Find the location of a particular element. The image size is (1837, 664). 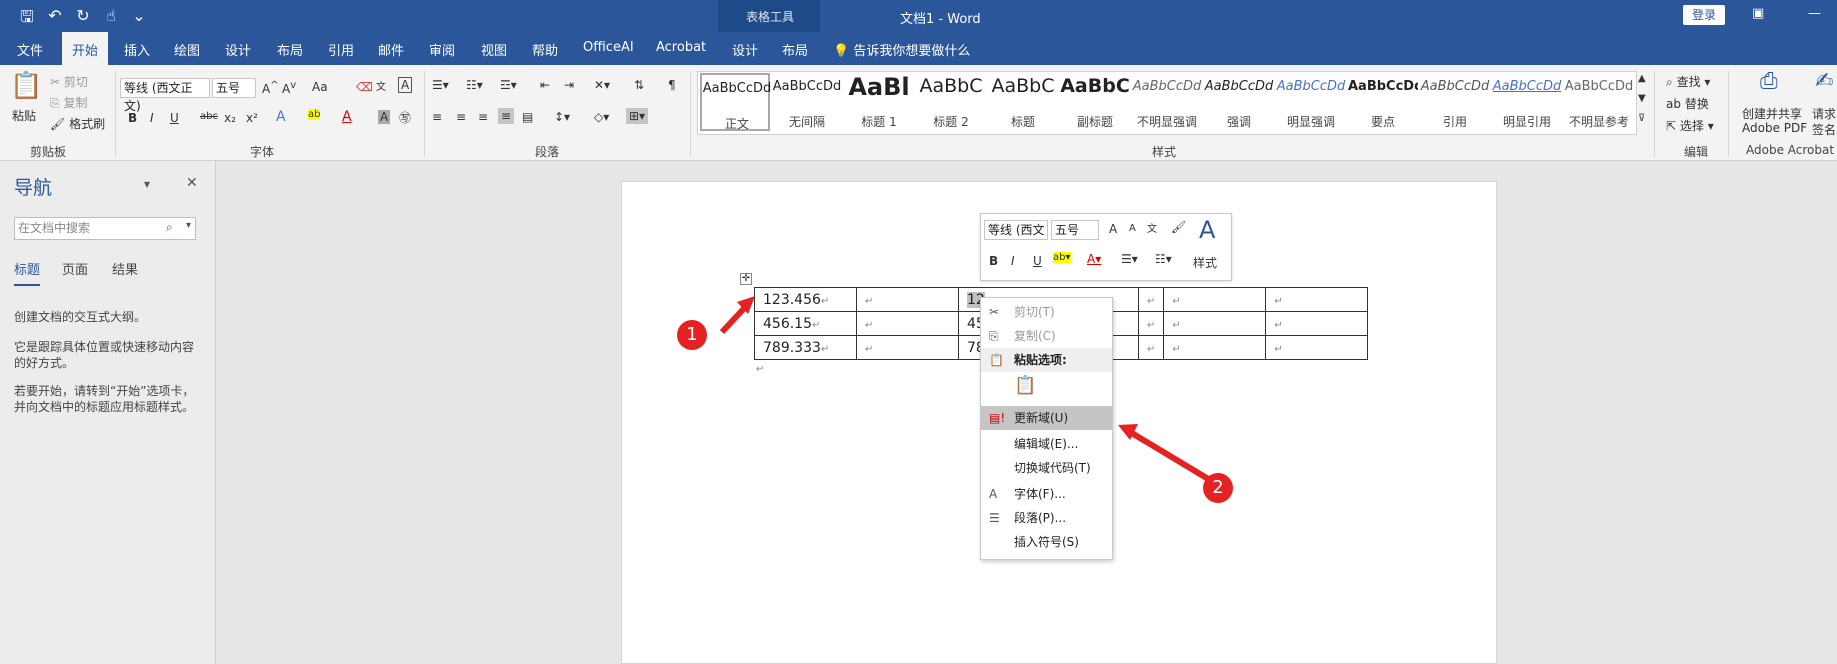

menu-cut: ✂ 剪切(T) is located at coordinates (1046, 312).